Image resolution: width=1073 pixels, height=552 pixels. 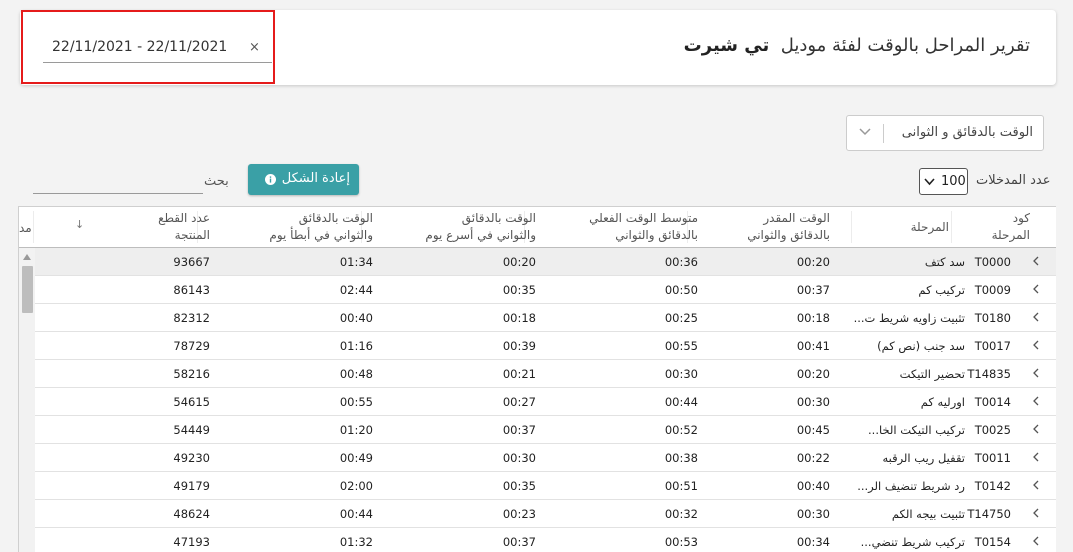 What do you see at coordinates (930, 227) in the screenshot?
I see `col-header-stage: المرحلة` at bounding box center [930, 227].